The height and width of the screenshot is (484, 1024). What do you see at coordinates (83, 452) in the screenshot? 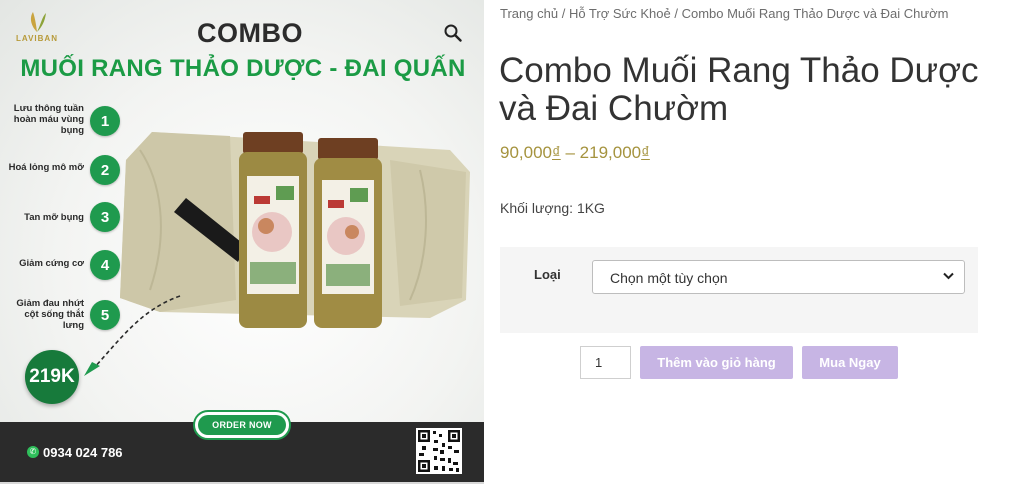
I see `phone-number: 0934 024 786` at bounding box center [83, 452].